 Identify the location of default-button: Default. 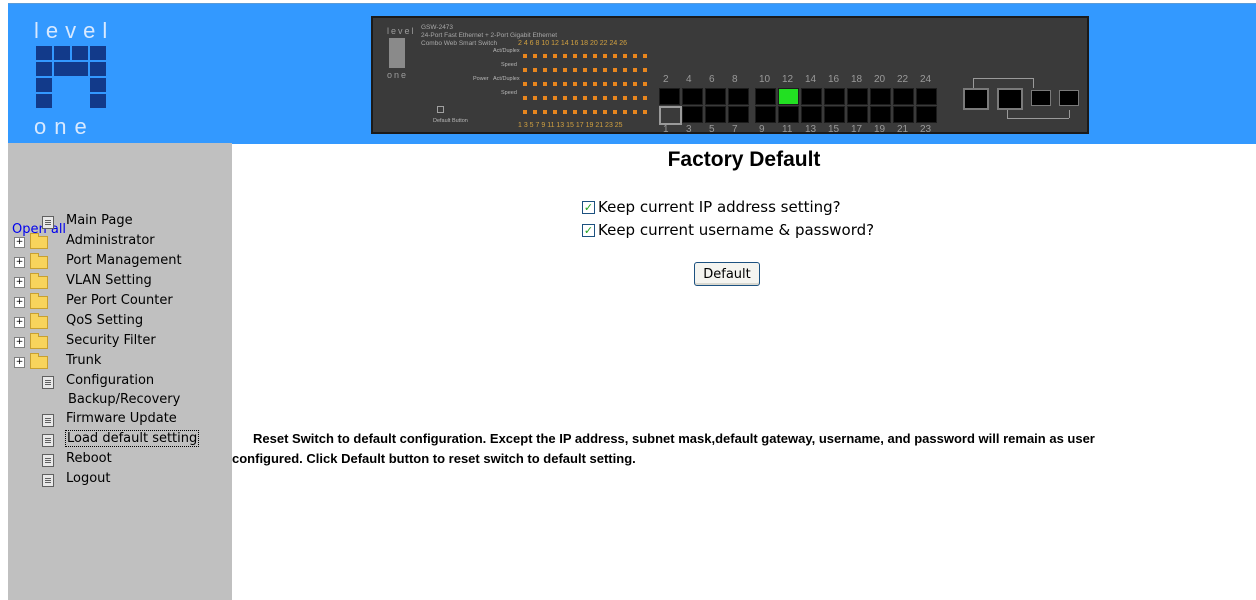
(727, 274).